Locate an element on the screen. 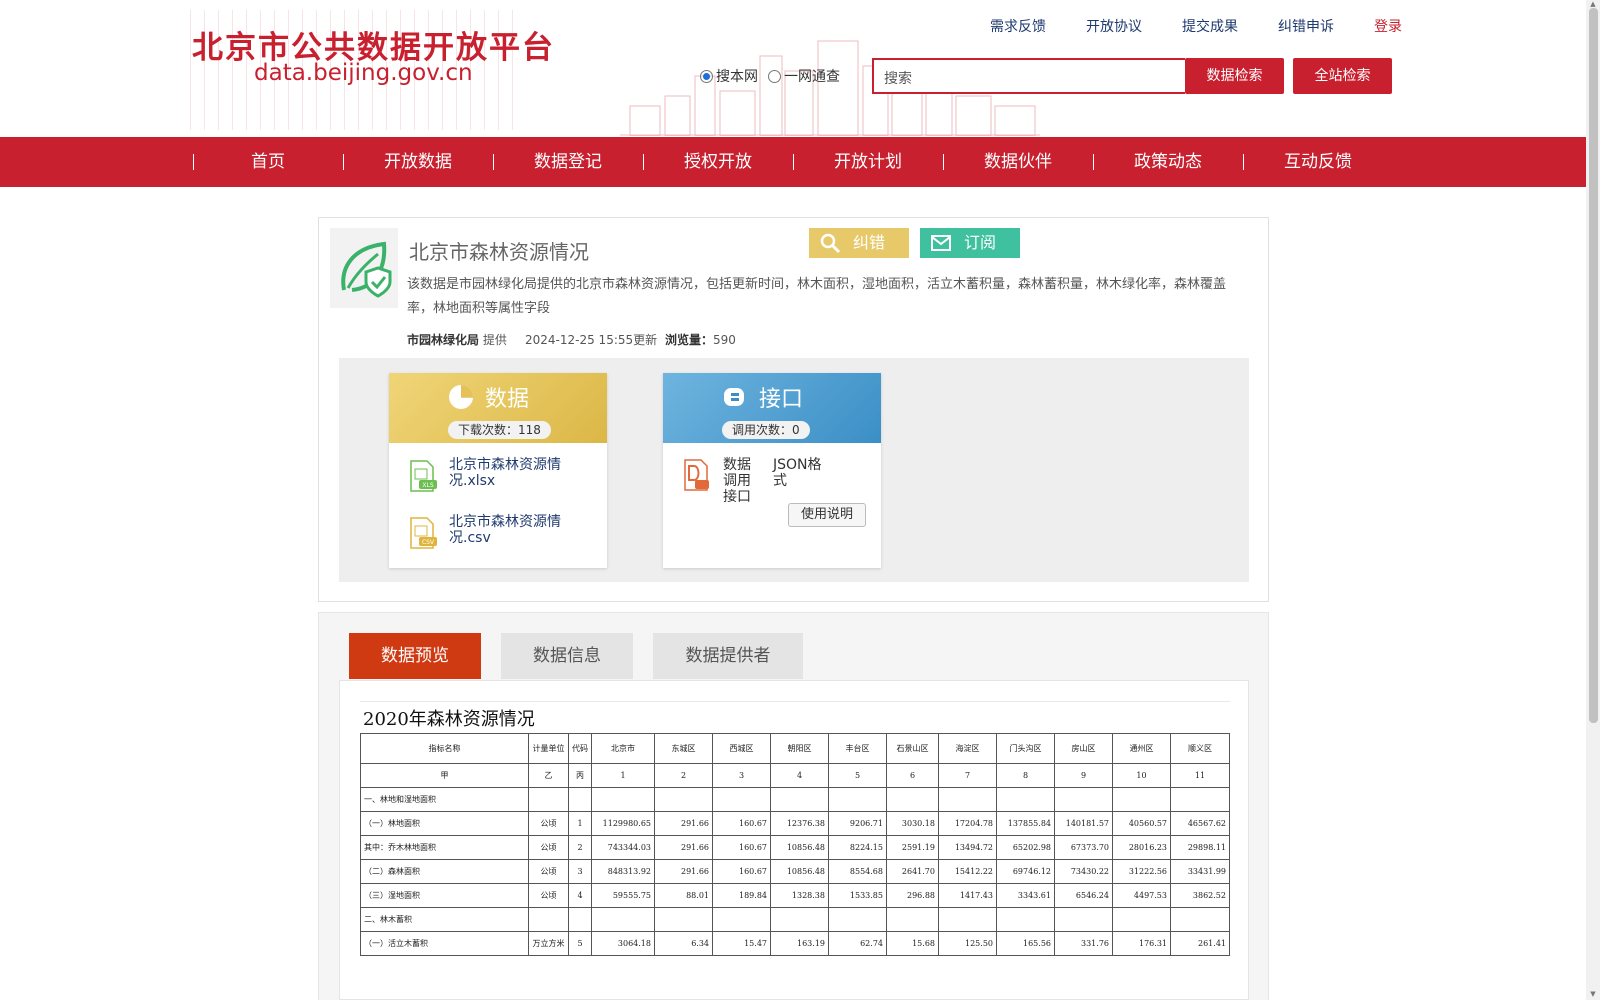 This screenshot has width=1600, height=1000. data-box-header: 数据 下载次数：118 is located at coordinates (498, 408).